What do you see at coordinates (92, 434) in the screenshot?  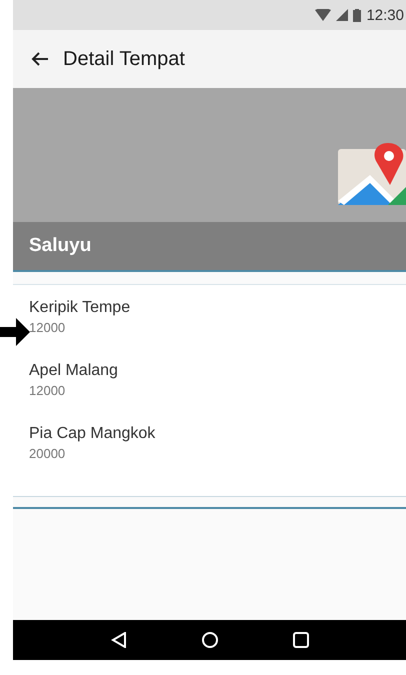 I see `item-name: Pia Cap Mangkok` at bounding box center [92, 434].